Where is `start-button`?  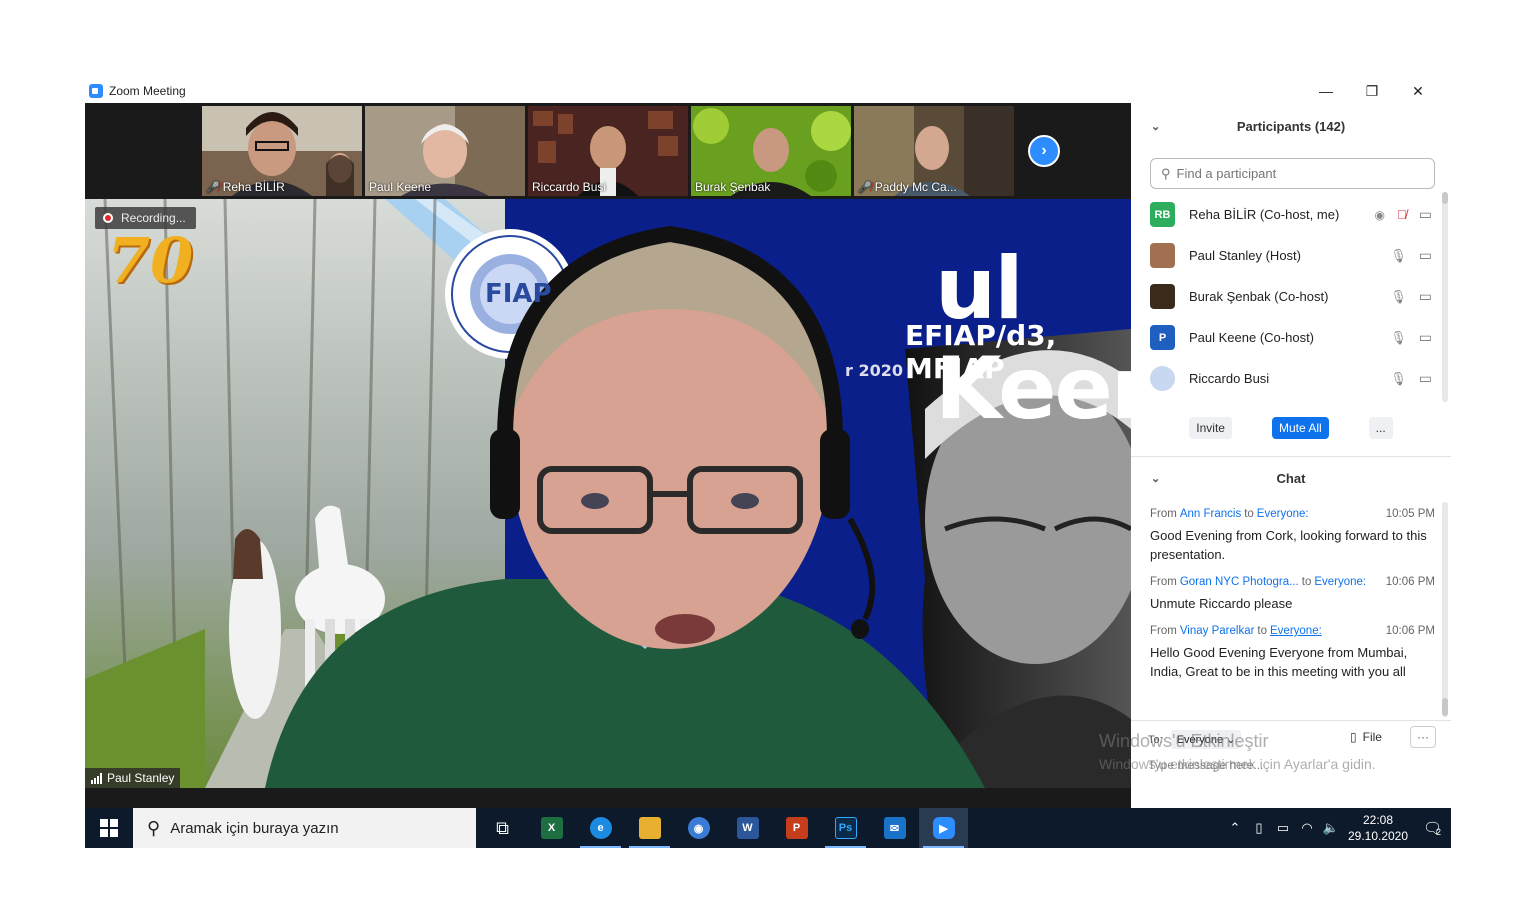 start-button is located at coordinates (109, 828).